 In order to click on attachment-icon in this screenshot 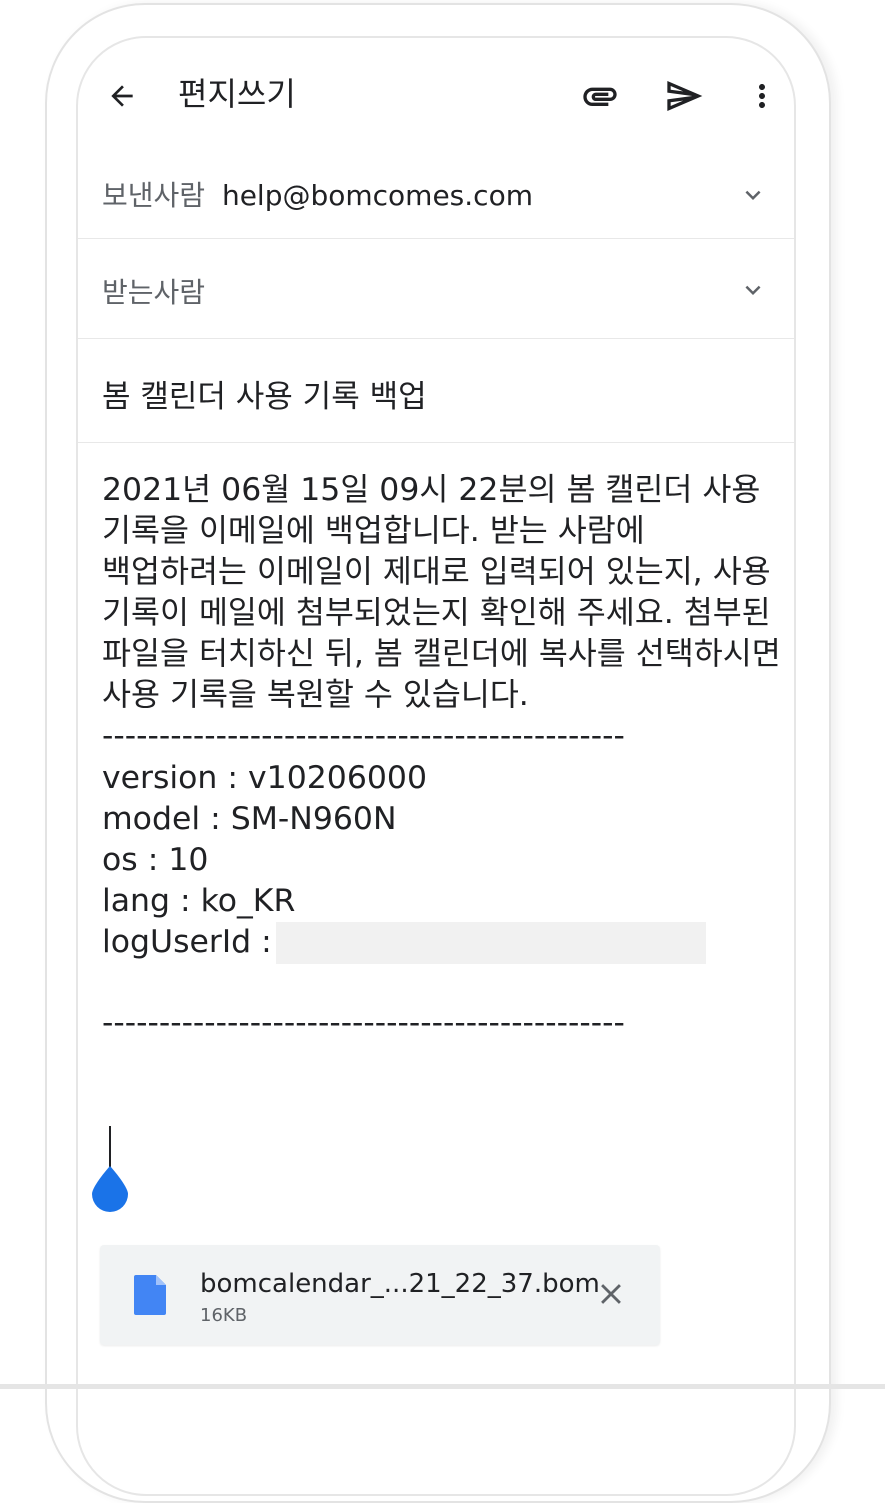, I will do `click(600, 96)`.